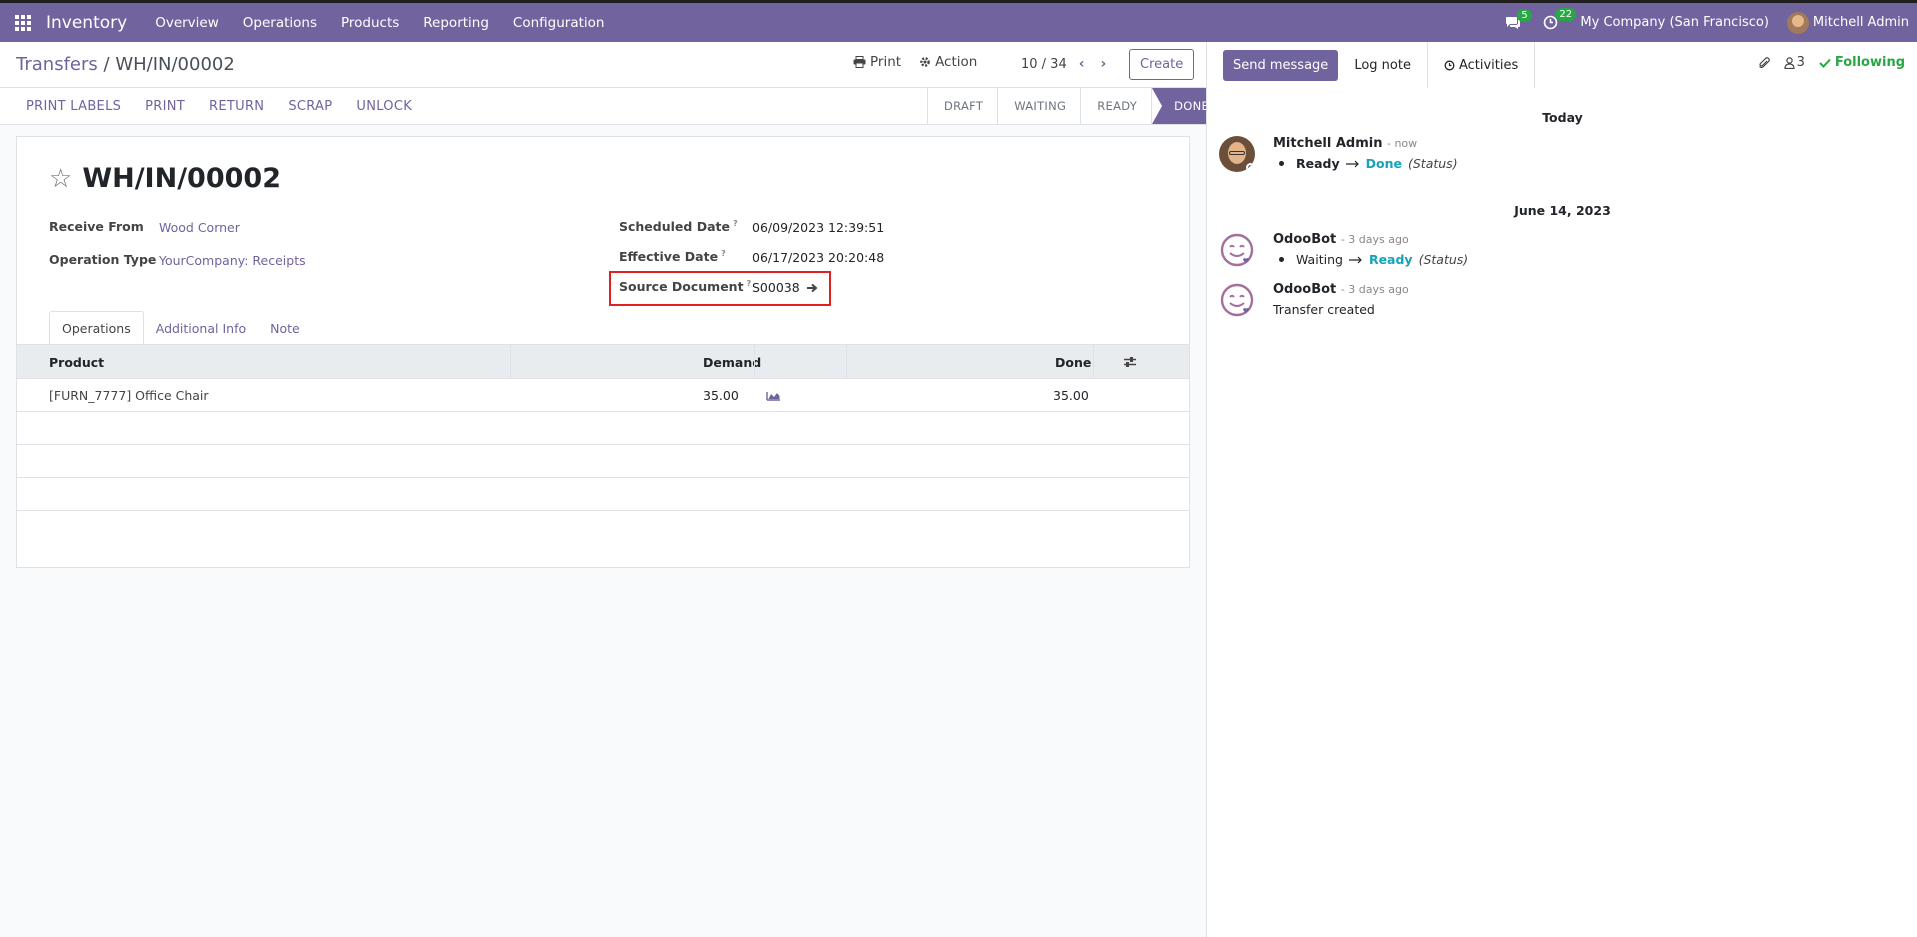 This screenshot has height=937, width=1917. I want to click on receive-from-label: Receive From, so click(96, 226).